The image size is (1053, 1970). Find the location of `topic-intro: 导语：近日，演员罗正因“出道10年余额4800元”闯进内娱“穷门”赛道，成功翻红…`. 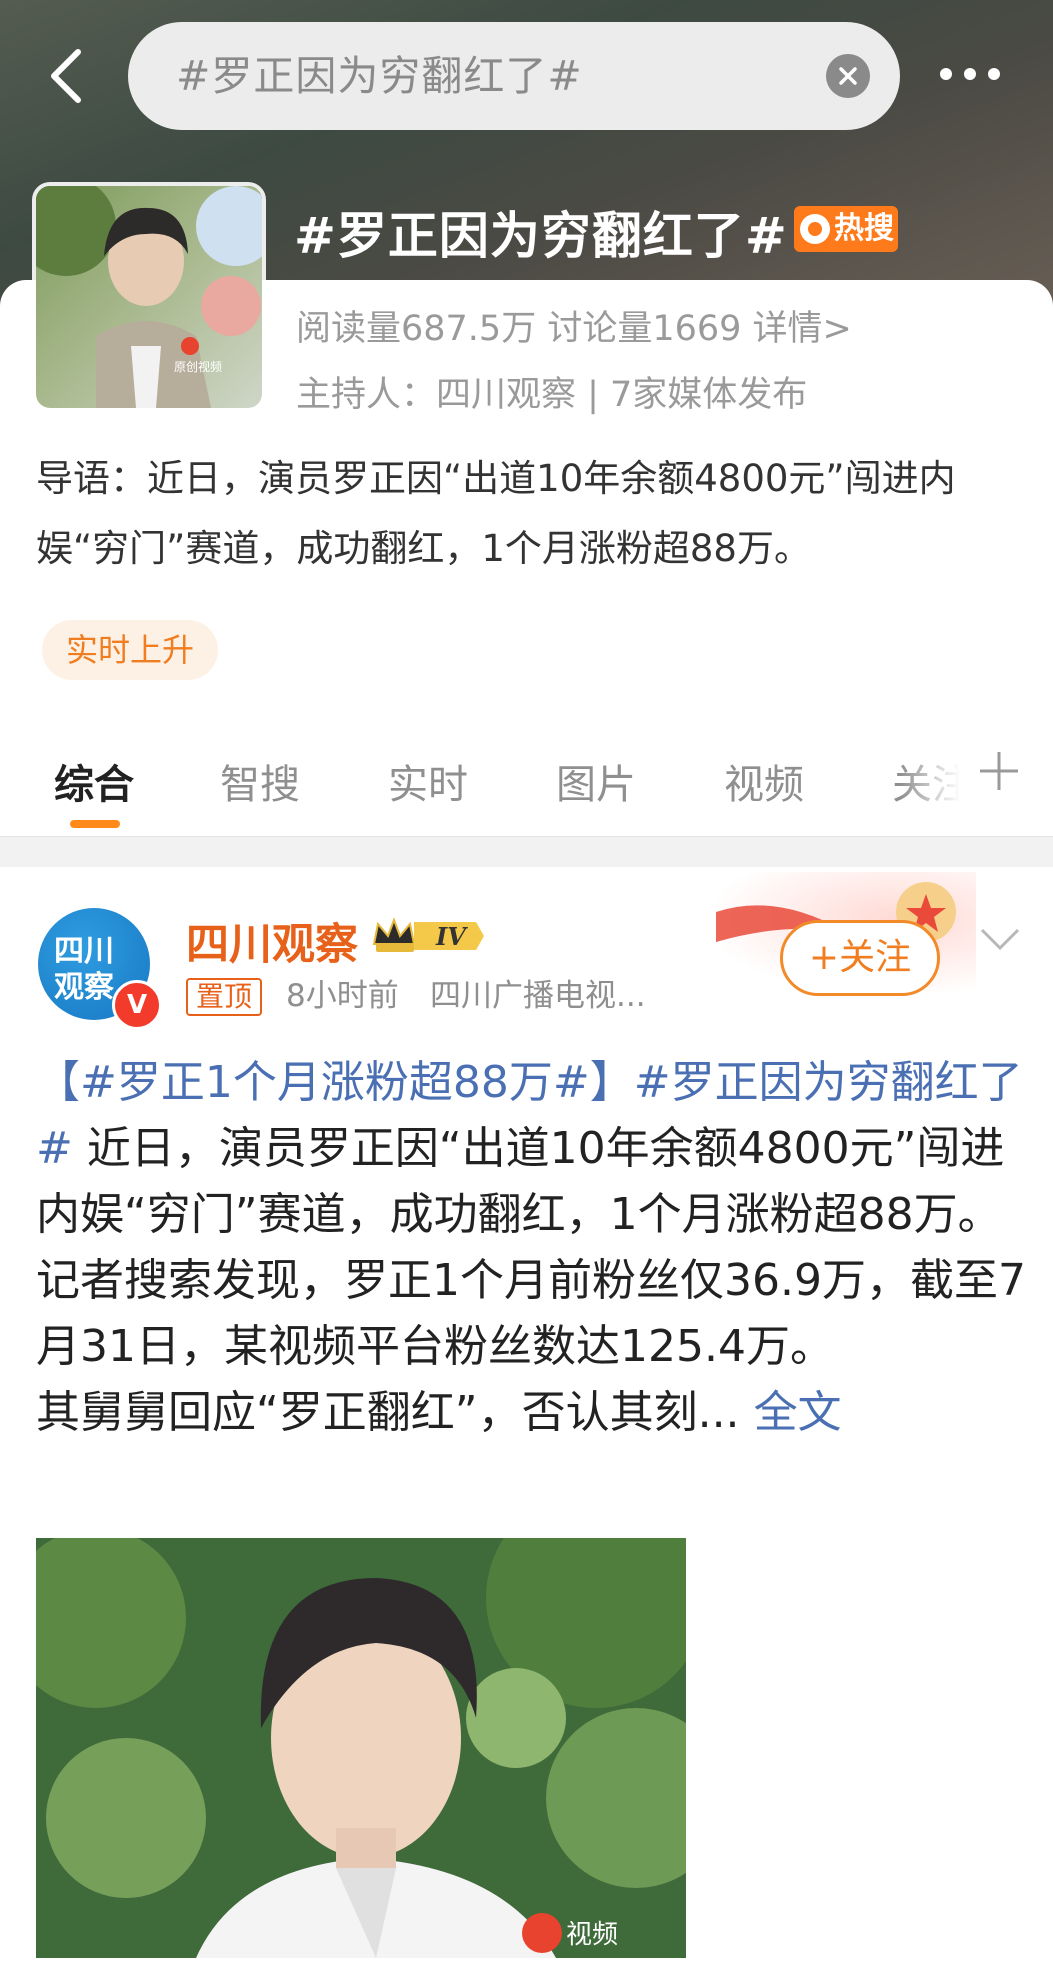

topic-intro: 导语：近日，演员罗正因“出道10年余额4800元”闯进内娱“穷门”赛道，成功翻红… is located at coordinates (496, 513).